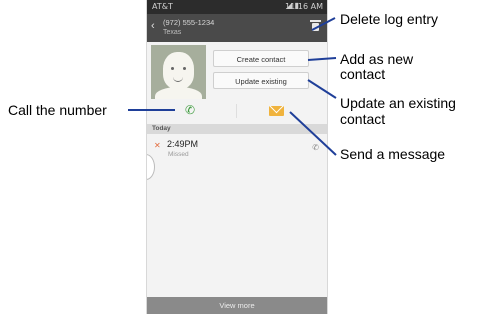  Describe the element at coordinates (389, 19) in the screenshot. I see `callout-delete: Delete log entry` at that location.